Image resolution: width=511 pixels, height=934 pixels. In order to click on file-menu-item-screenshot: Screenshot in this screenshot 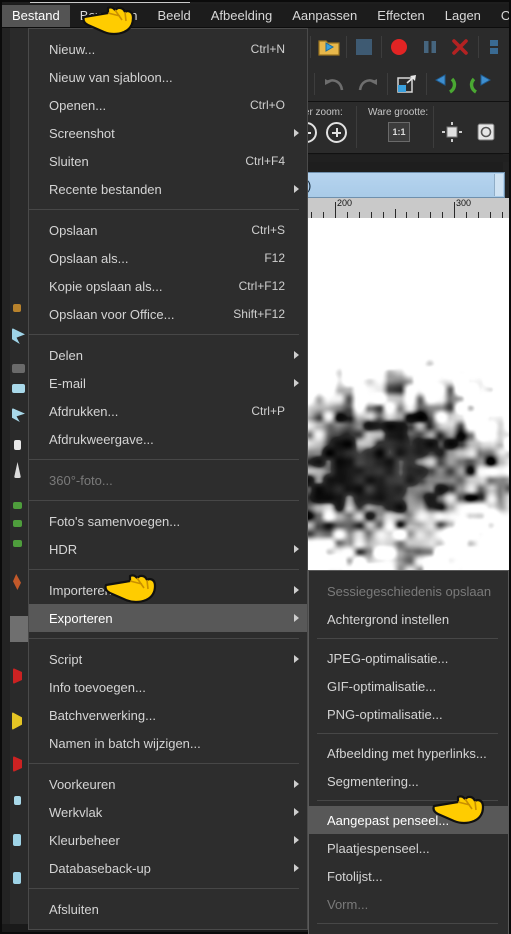, I will do `click(168, 133)`.